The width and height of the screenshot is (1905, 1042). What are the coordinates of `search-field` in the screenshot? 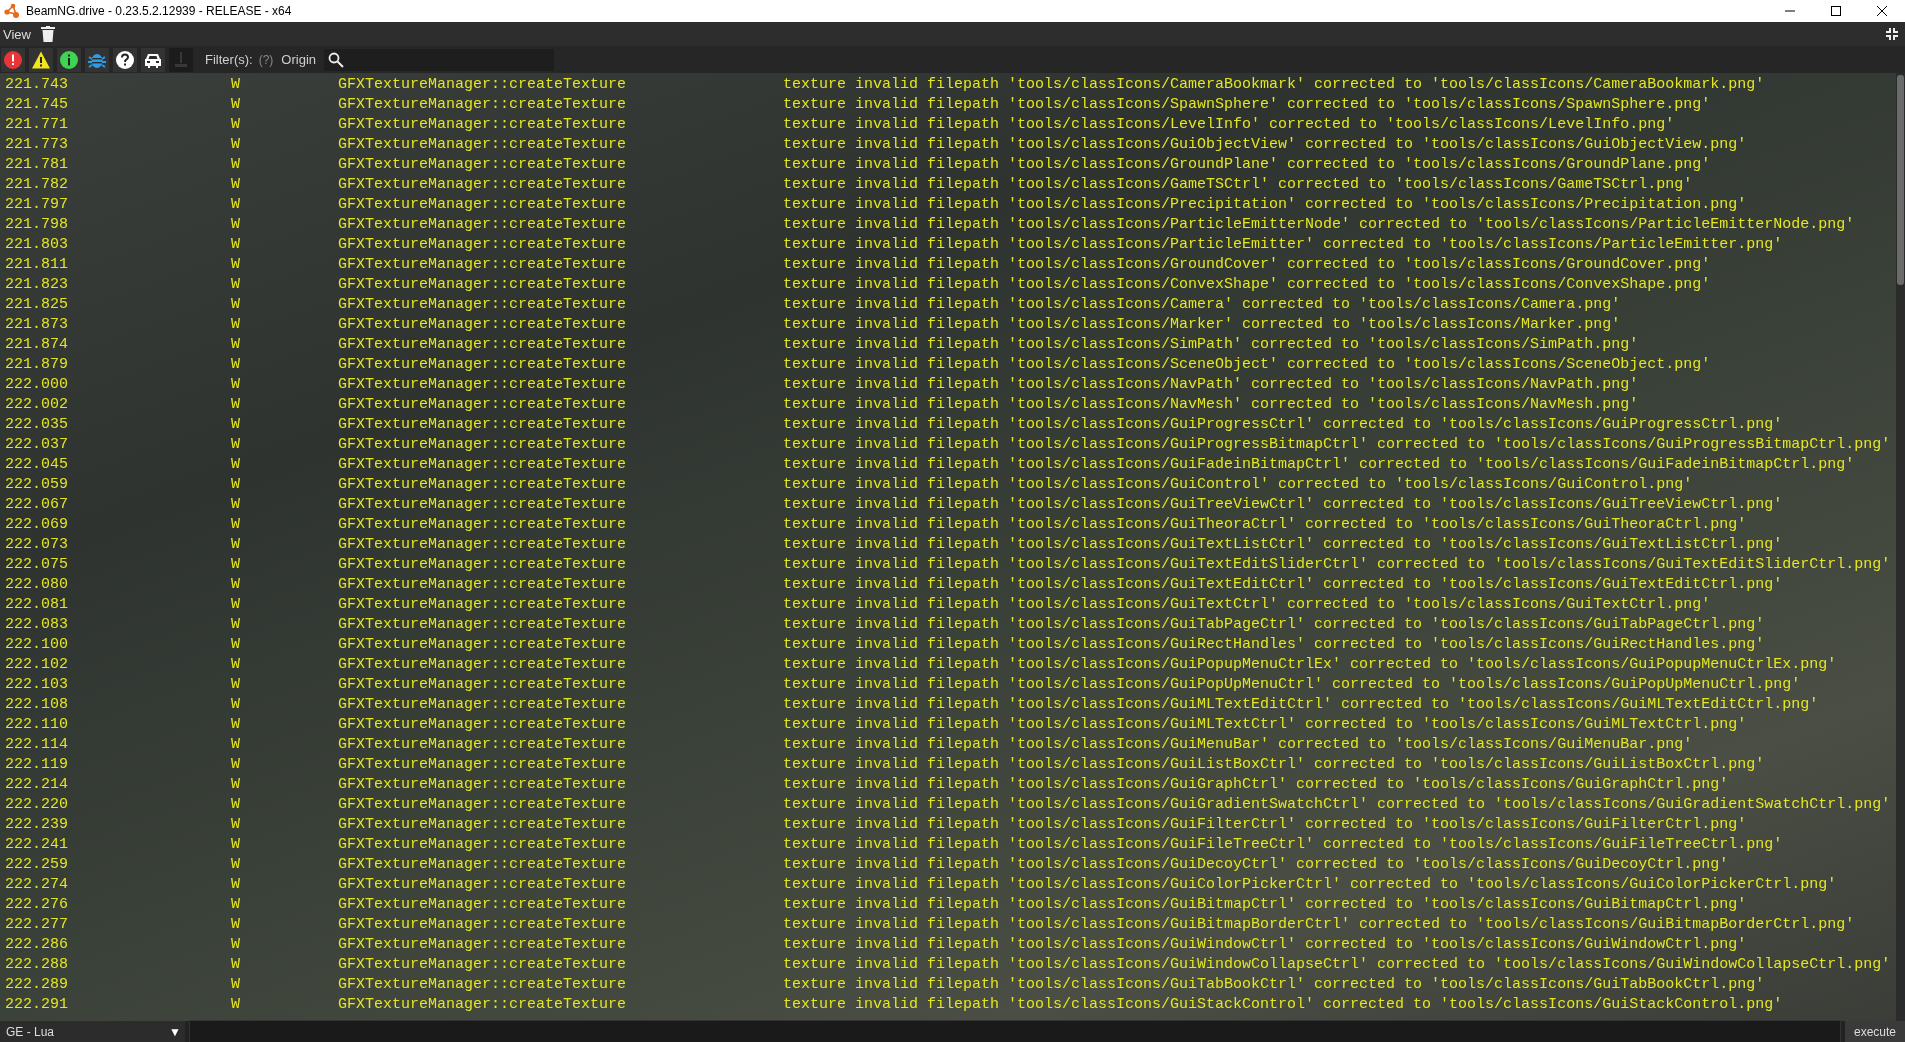 It's located at (439, 59).